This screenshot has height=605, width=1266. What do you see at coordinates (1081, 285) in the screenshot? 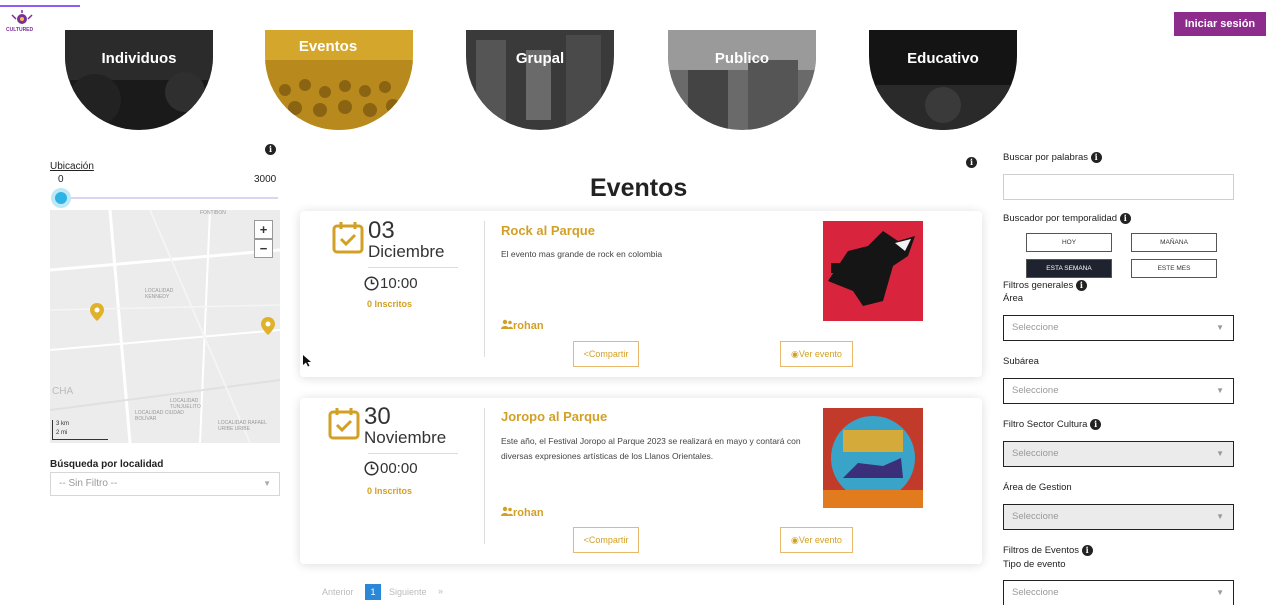
I see `general-filters-info-icon: i` at bounding box center [1081, 285].